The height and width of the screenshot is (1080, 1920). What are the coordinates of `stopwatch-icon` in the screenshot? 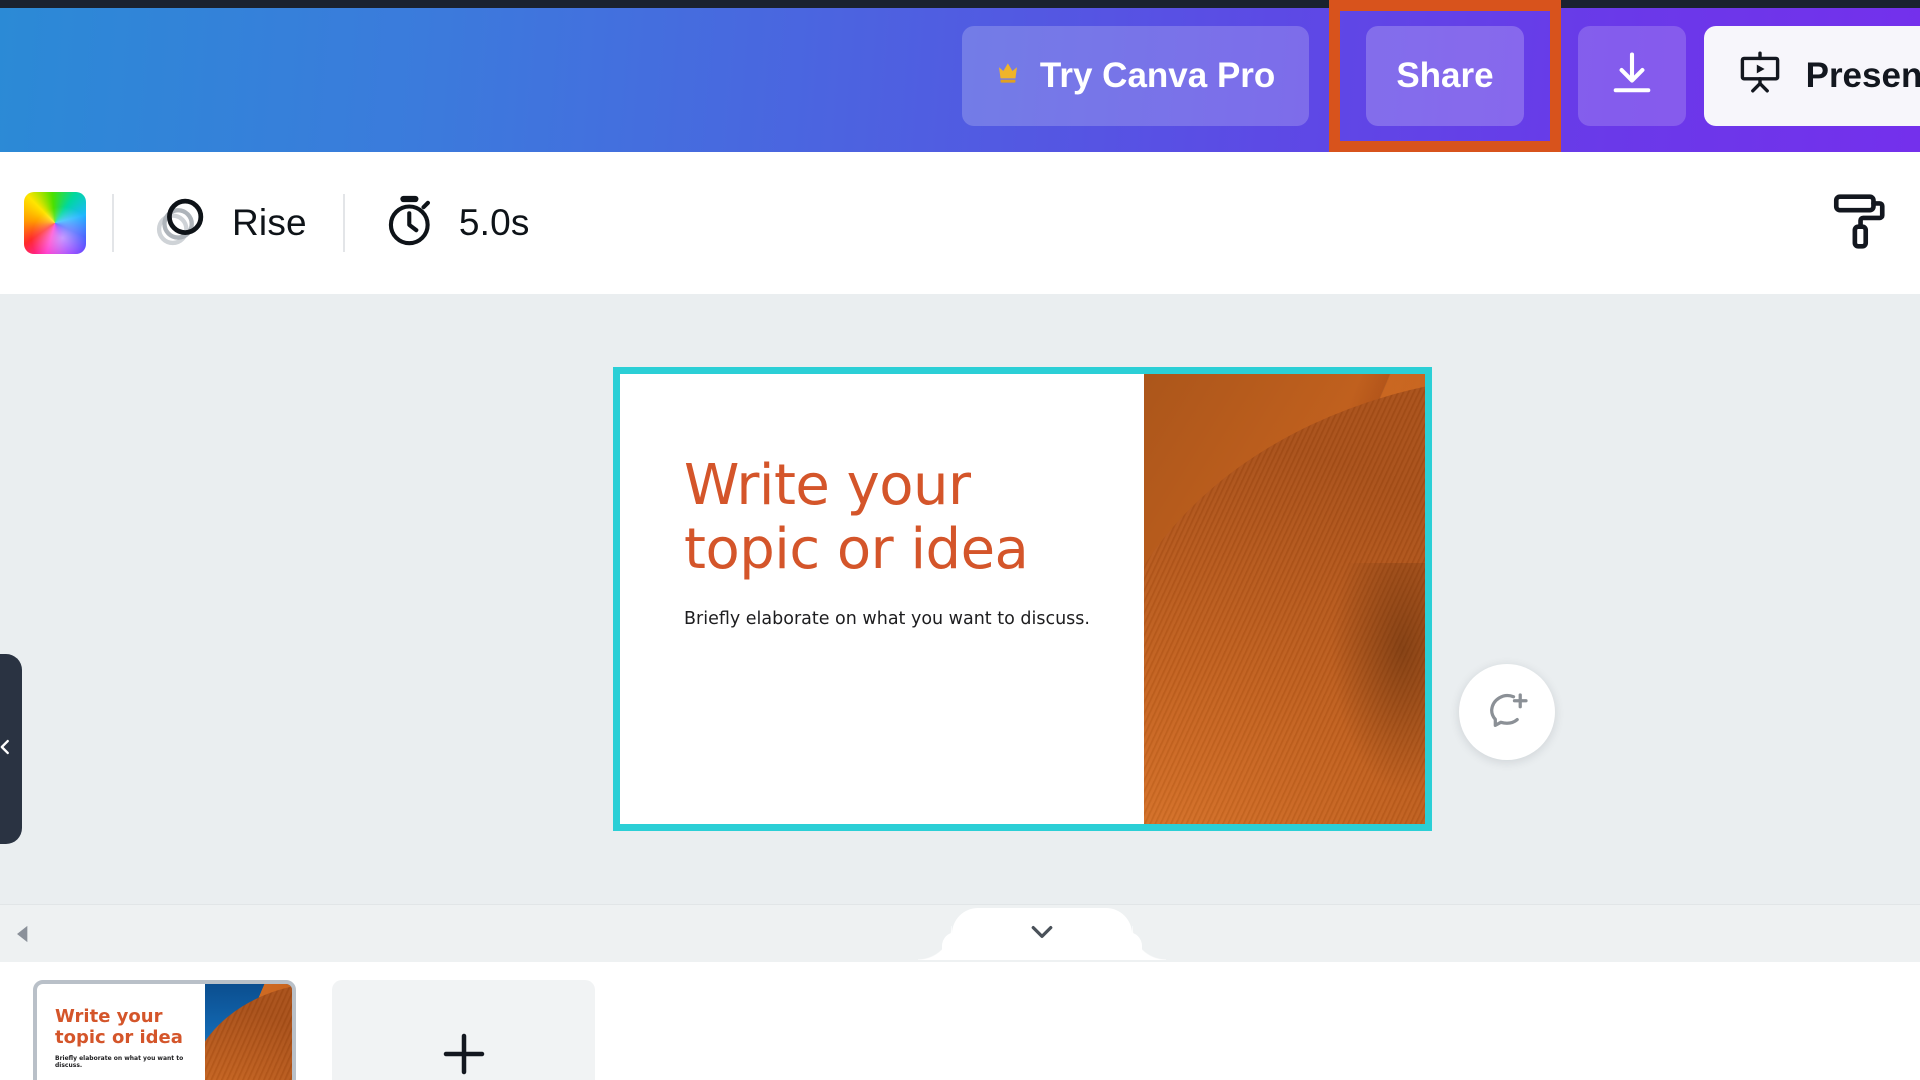 It's located at (410, 223).